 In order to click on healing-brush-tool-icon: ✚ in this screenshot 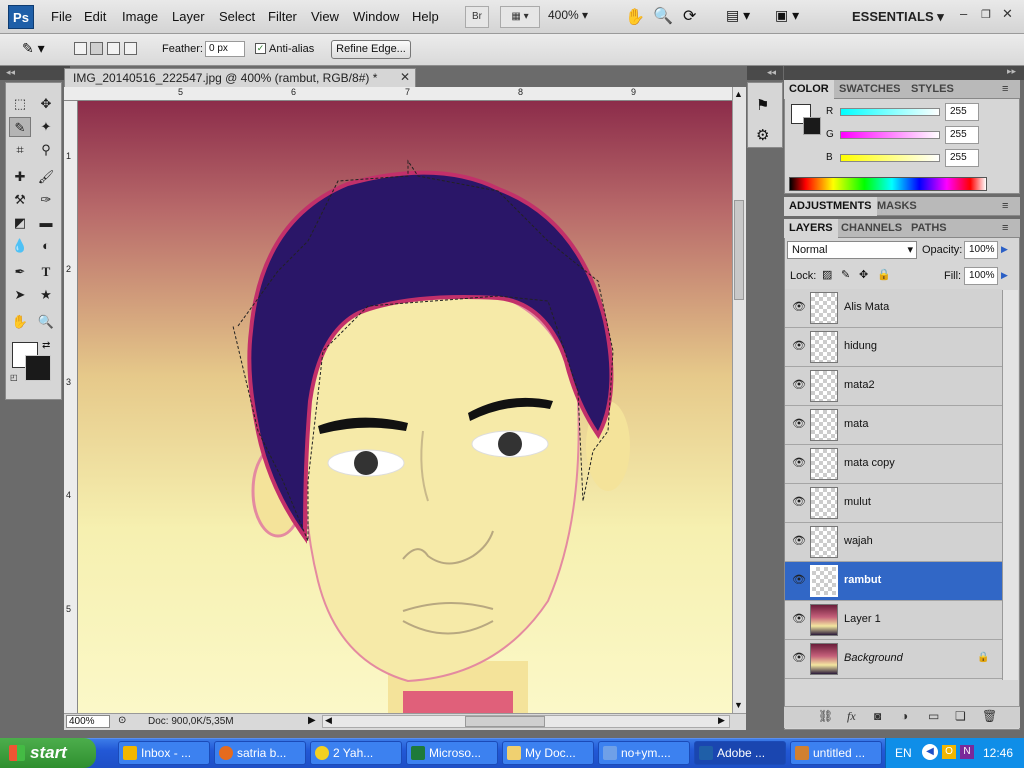, I will do `click(20, 177)`.